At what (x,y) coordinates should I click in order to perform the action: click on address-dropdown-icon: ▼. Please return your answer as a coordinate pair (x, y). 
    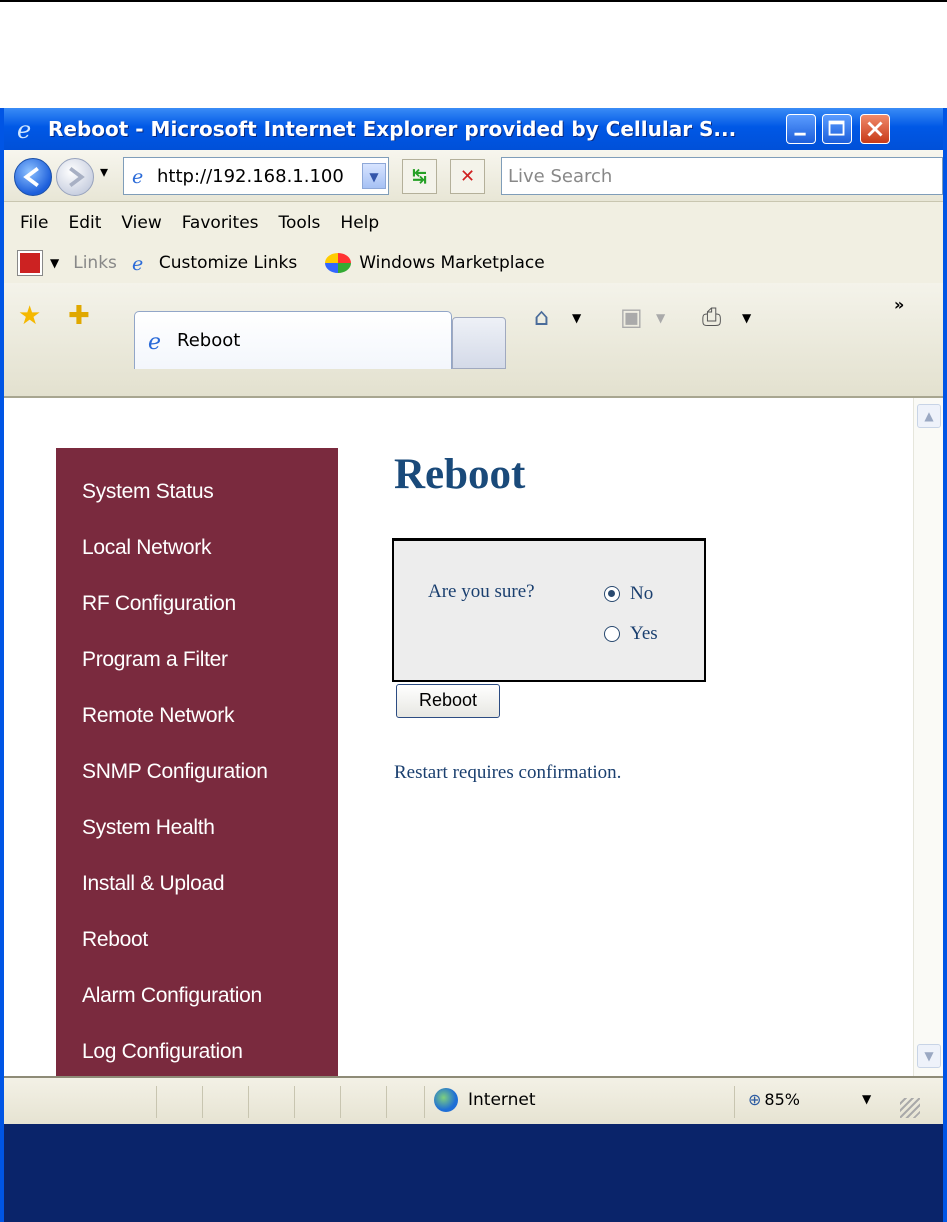
    Looking at the image, I should click on (374, 176).